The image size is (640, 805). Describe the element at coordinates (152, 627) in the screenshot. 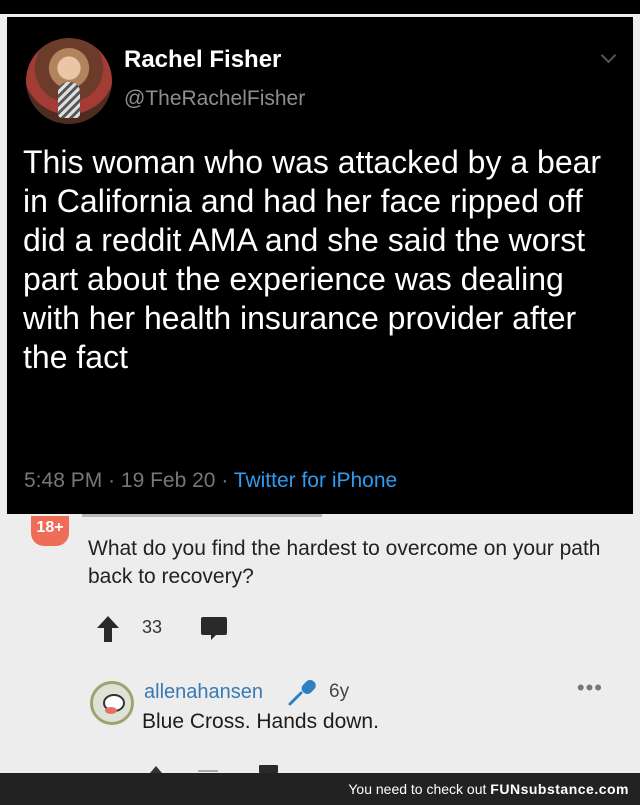

I see `upvote-count: 33` at that location.